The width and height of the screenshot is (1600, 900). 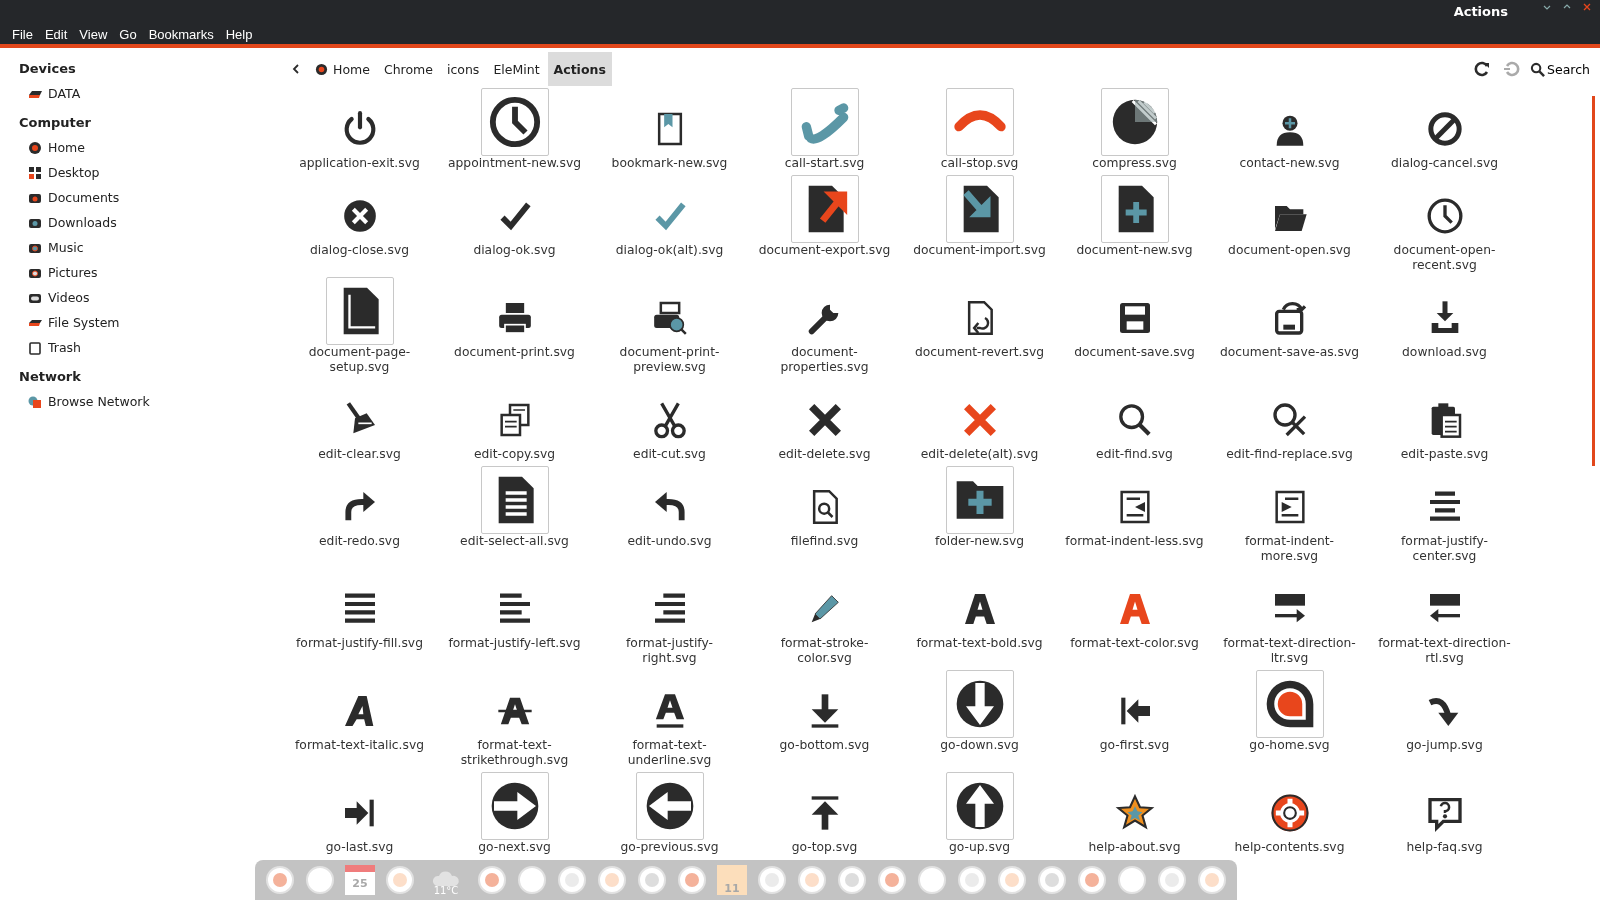 I want to click on file-name: edit-copy.svg, so click(x=514, y=454).